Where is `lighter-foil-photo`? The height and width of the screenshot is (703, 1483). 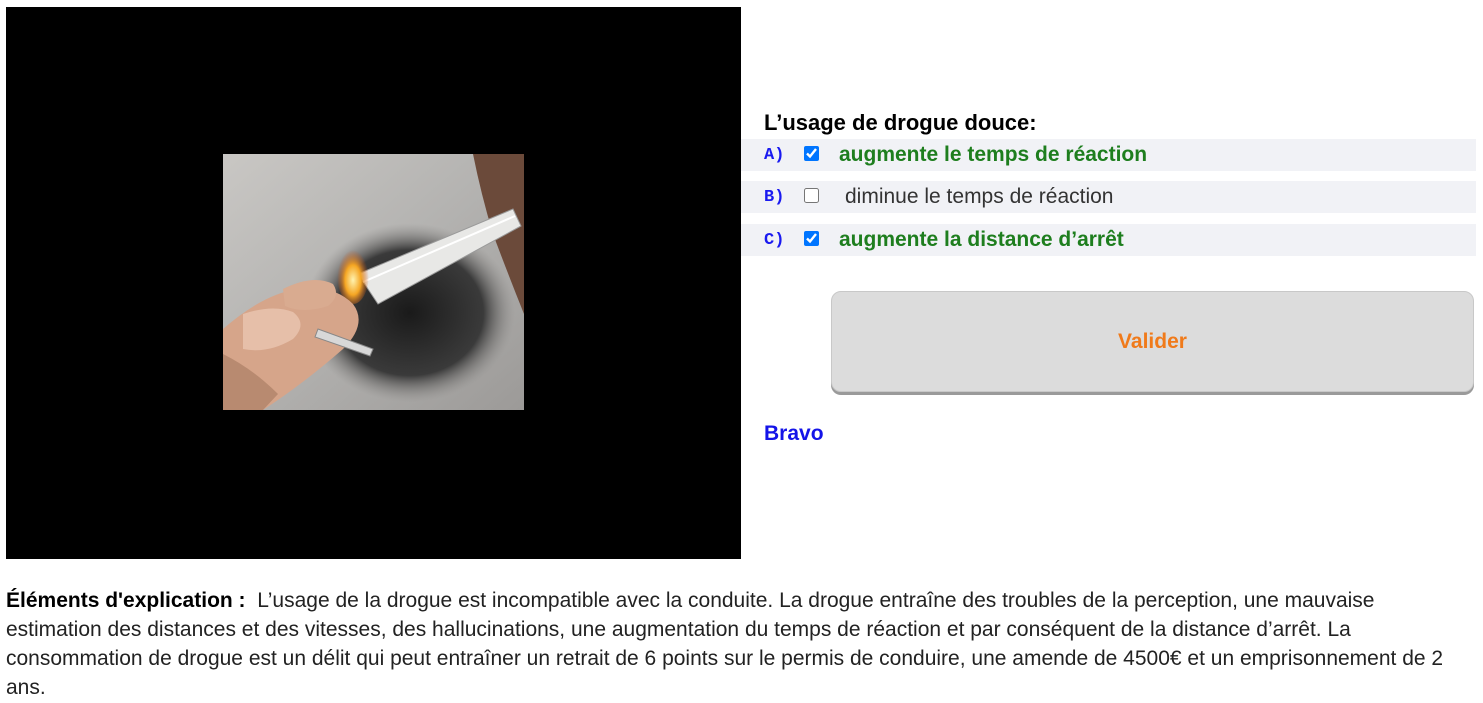 lighter-foil-photo is located at coordinates (373, 282).